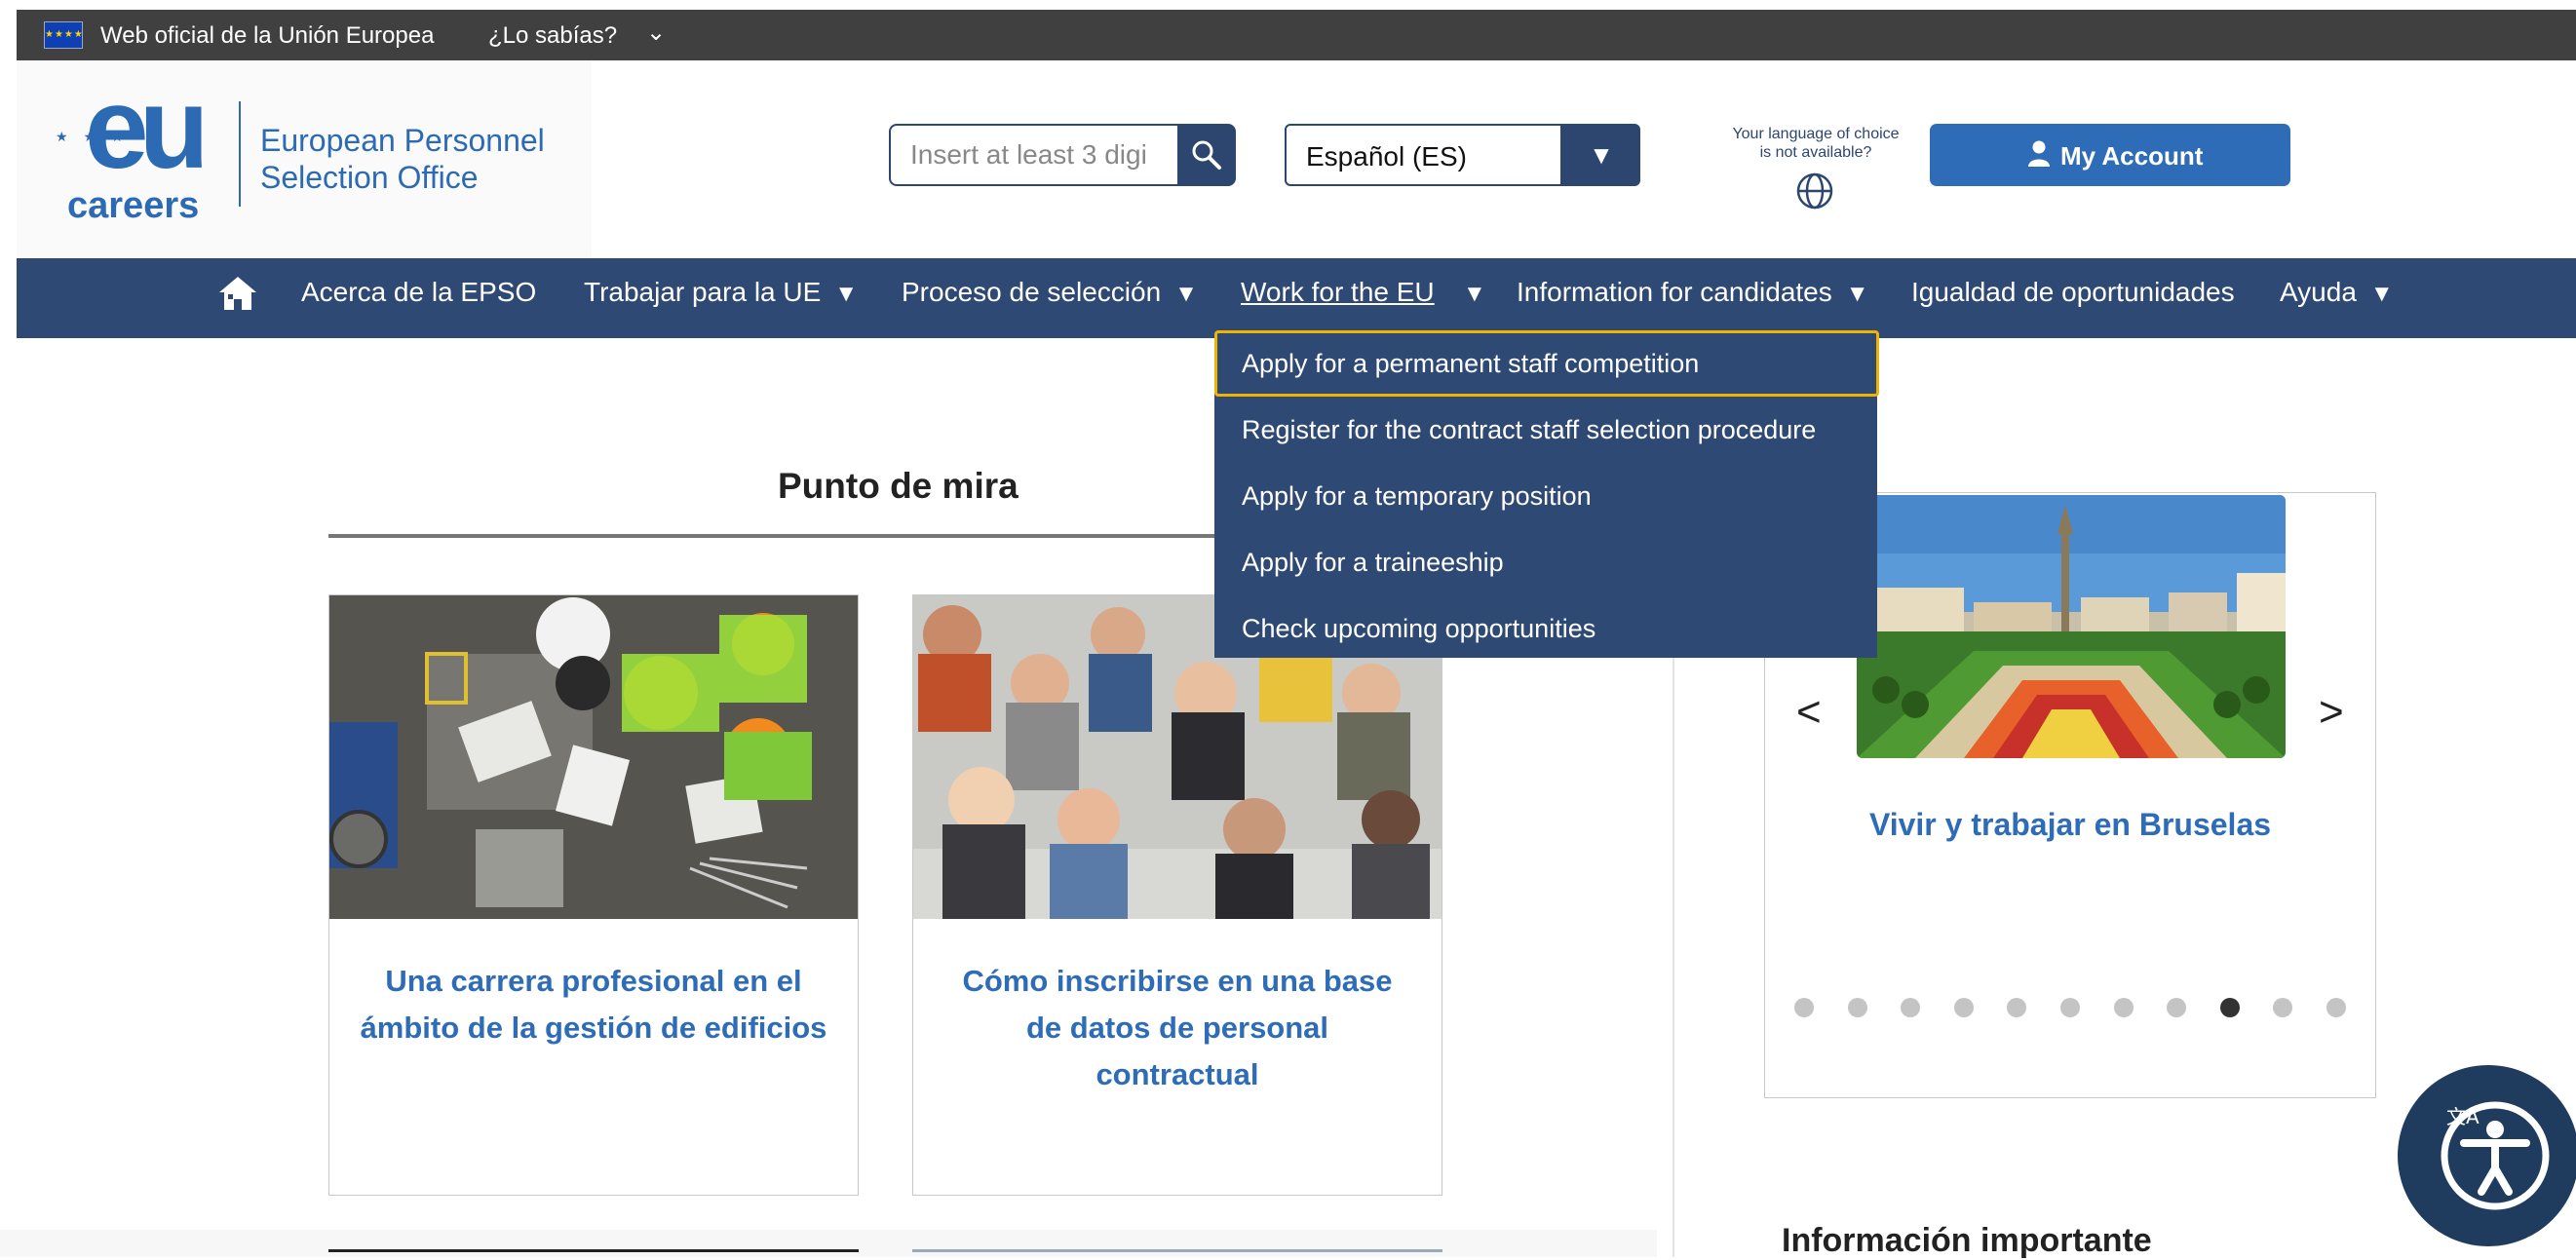 The width and height of the screenshot is (2576, 1260). I want to click on accessibility-button: 文A, so click(2487, 1155).